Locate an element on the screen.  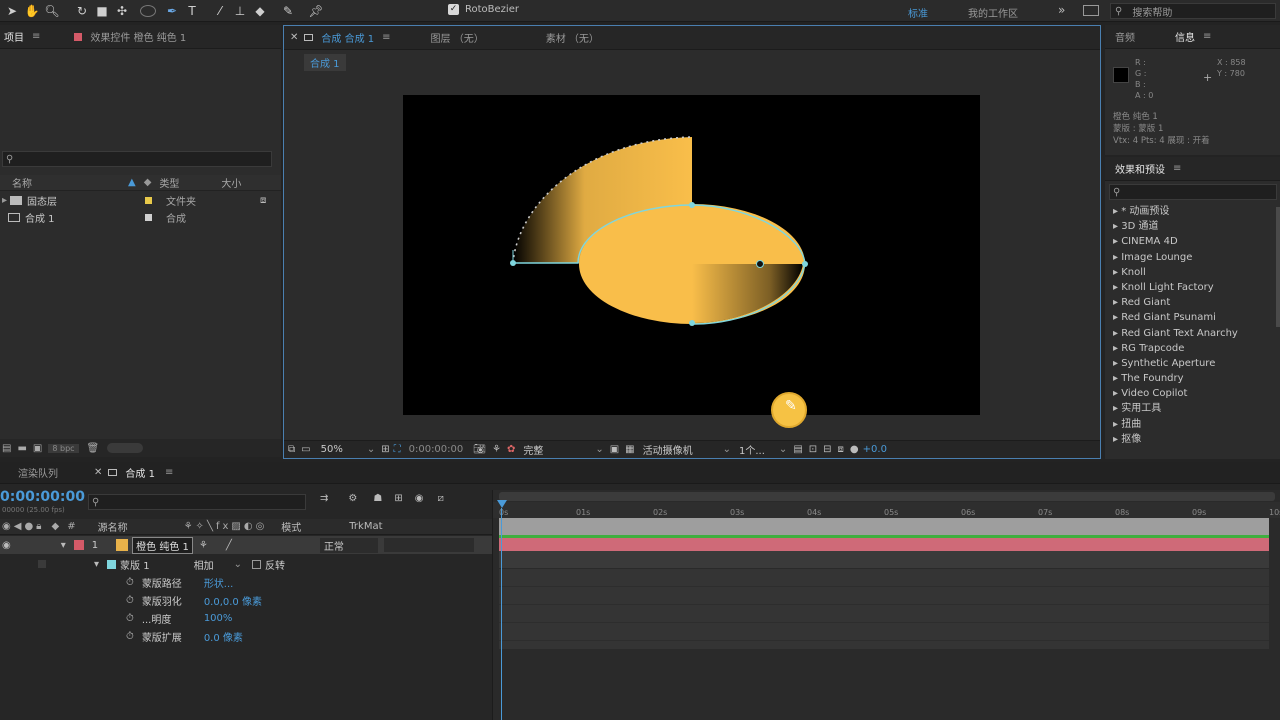
effects-category-item: Red Giant Psunami is located at coordinates (1190, 317).